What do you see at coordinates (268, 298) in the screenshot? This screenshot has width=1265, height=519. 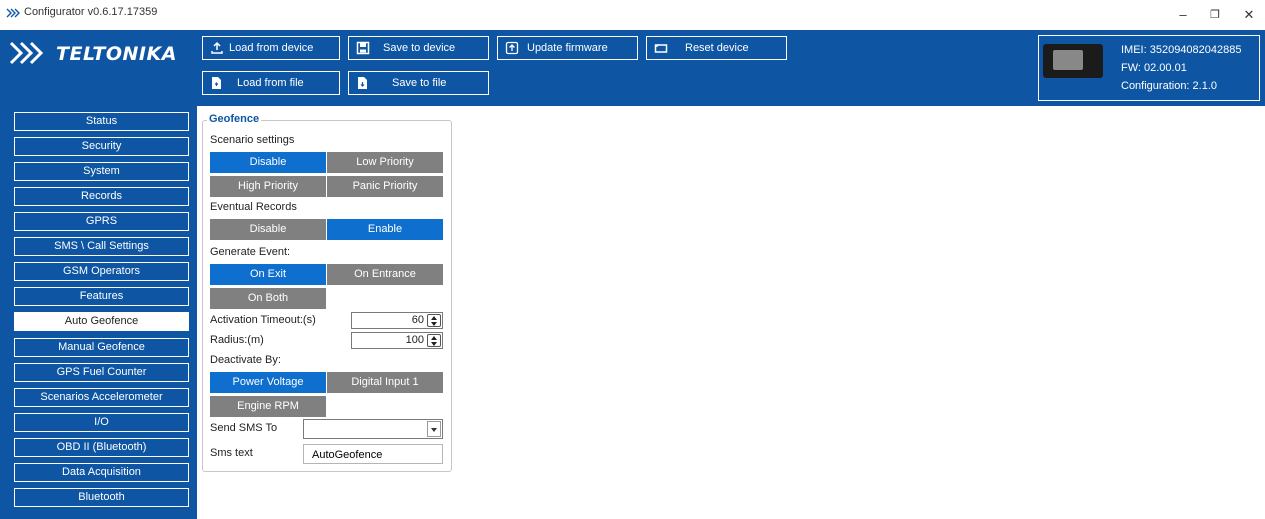 I see `generate-on-both-button: On Both` at bounding box center [268, 298].